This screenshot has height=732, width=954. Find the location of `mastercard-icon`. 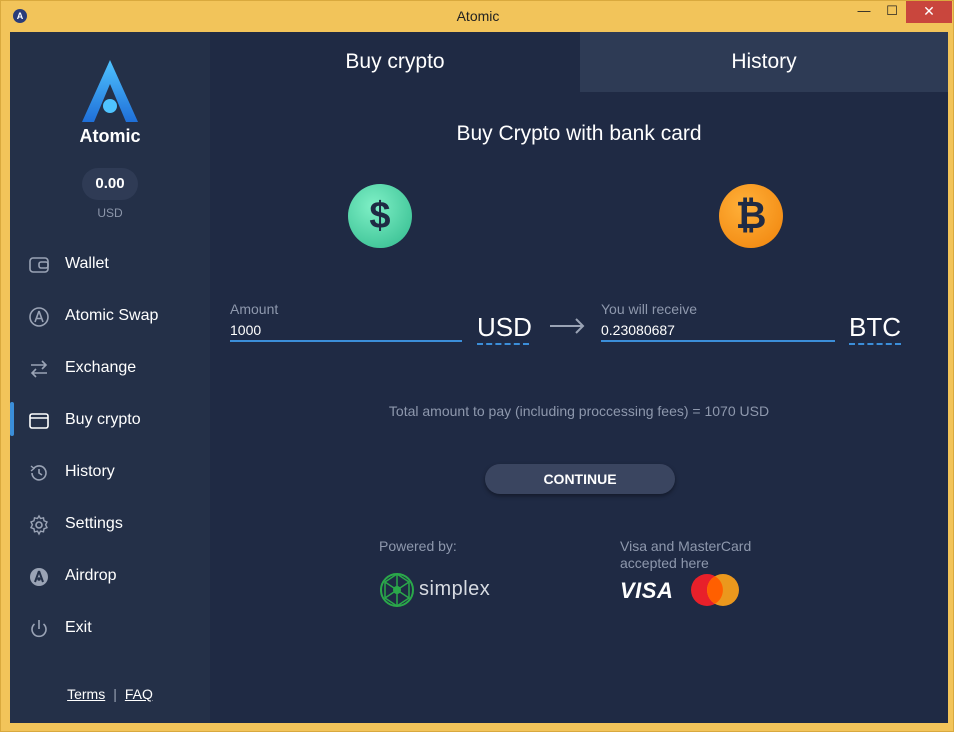

mastercard-icon is located at coordinates (715, 590).